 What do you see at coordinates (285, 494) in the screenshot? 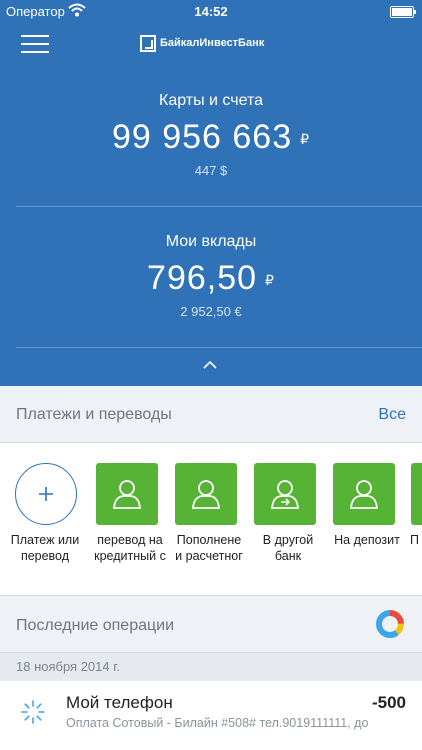
I see `person-transfer-icon` at bounding box center [285, 494].